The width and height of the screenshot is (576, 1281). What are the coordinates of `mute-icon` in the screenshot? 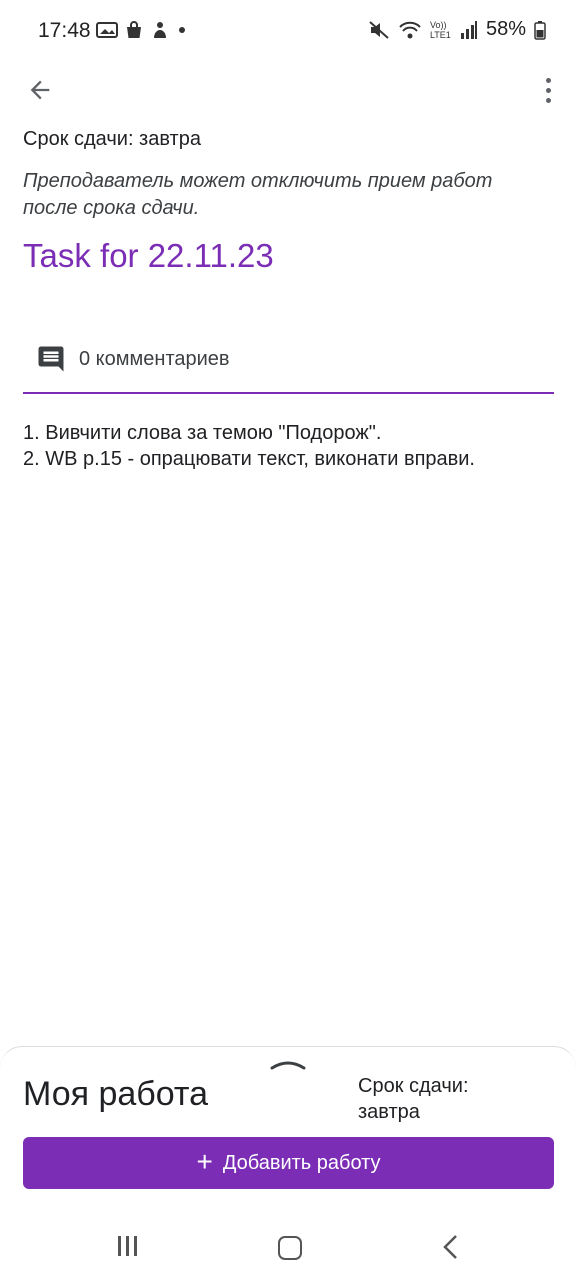 It's located at (379, 29).